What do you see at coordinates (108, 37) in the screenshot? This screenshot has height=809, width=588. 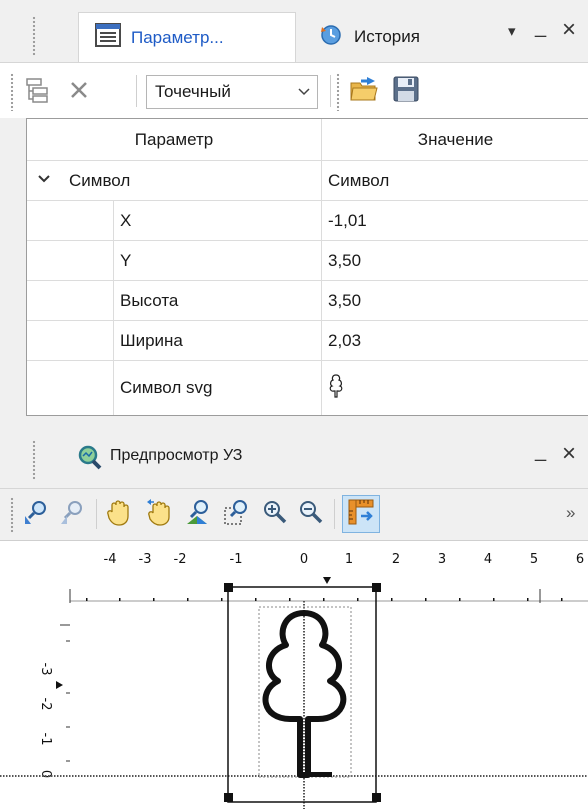 I see `properties-list-icon` at bounding box center [108, 37].